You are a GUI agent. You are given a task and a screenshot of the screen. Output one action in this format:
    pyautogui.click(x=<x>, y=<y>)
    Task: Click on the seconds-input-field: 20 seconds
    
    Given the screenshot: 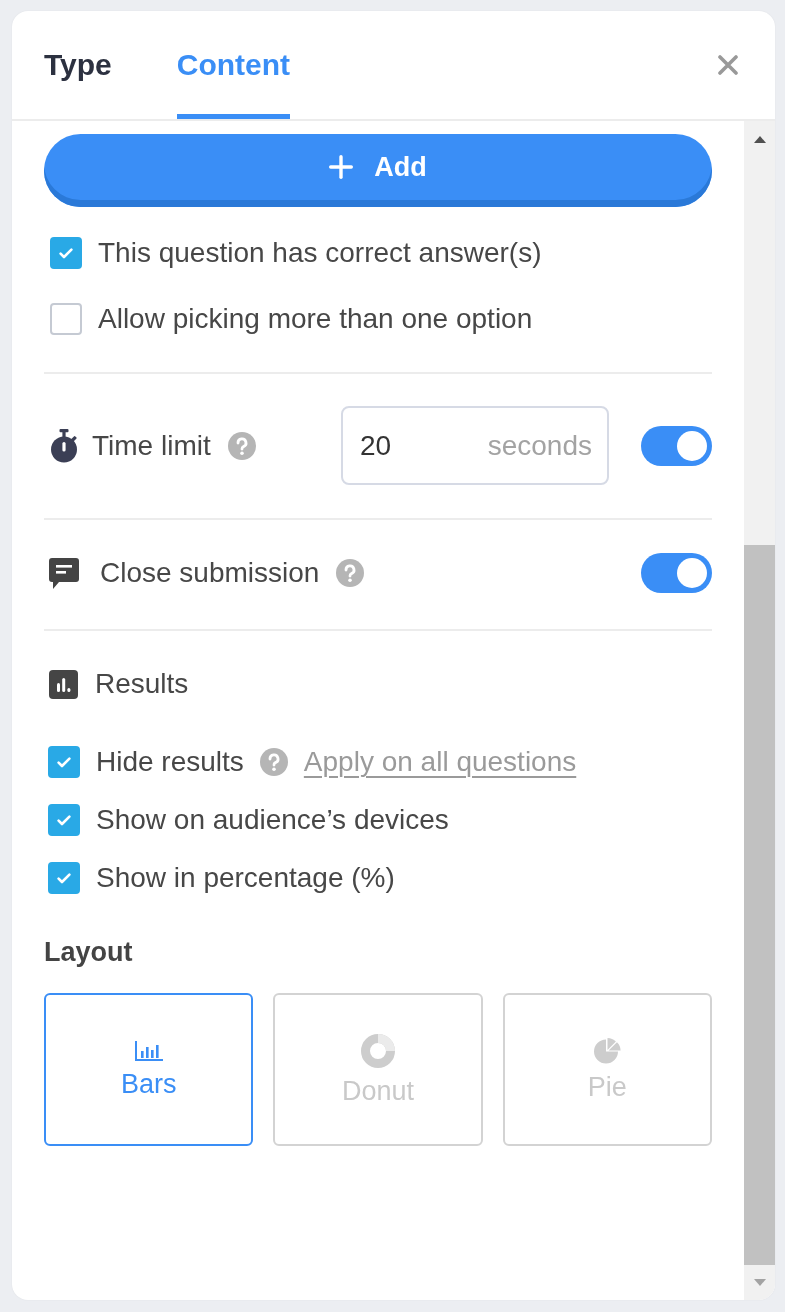 What is the action you would take?
    pyautogui.click(x=475, y=445)
    